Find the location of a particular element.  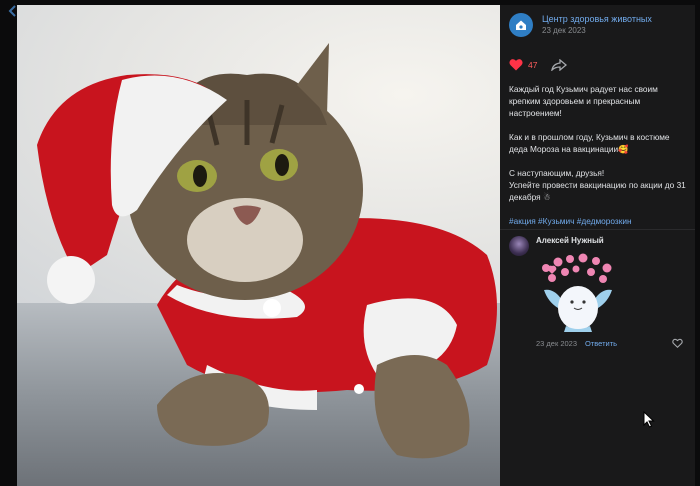

likes-count: 47 is located at coordinates (533, 64).